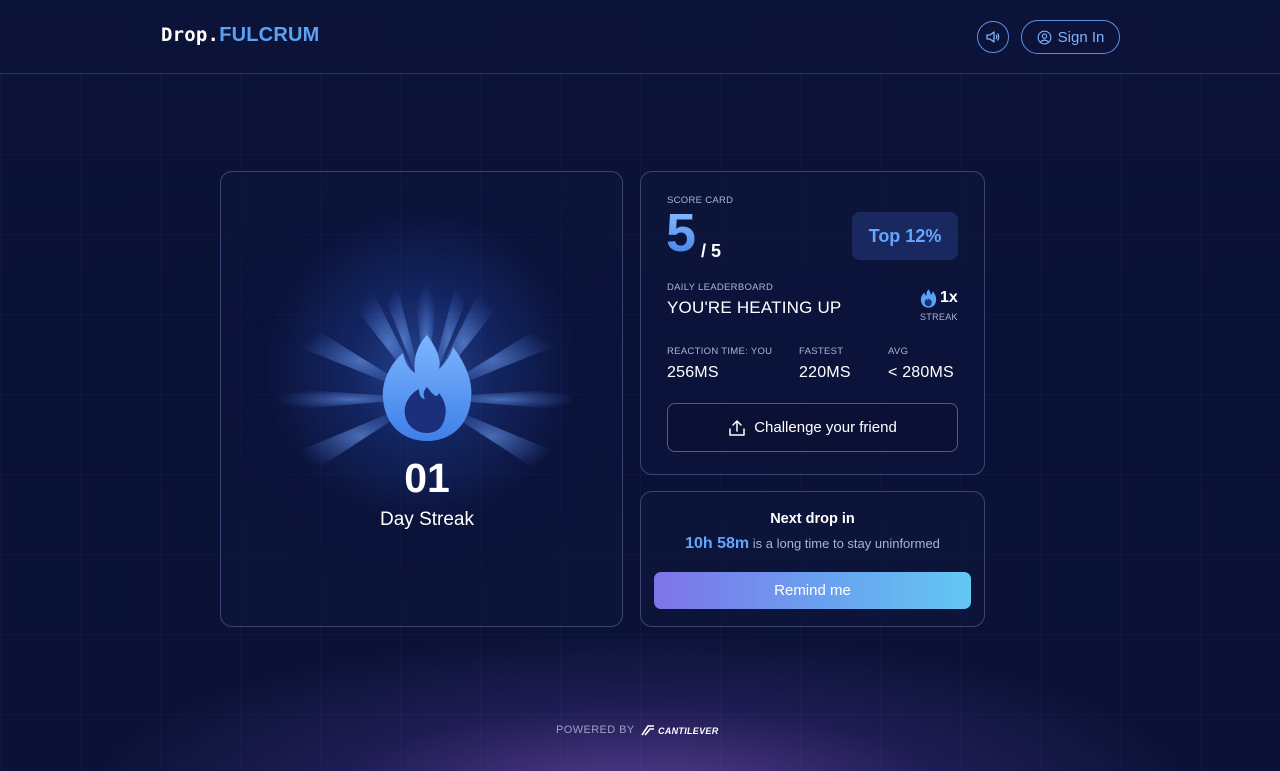 The height and width of the screenshot is (771, 1280). I want to click on powered-by-text: POWERED BY, so click(595, 730).